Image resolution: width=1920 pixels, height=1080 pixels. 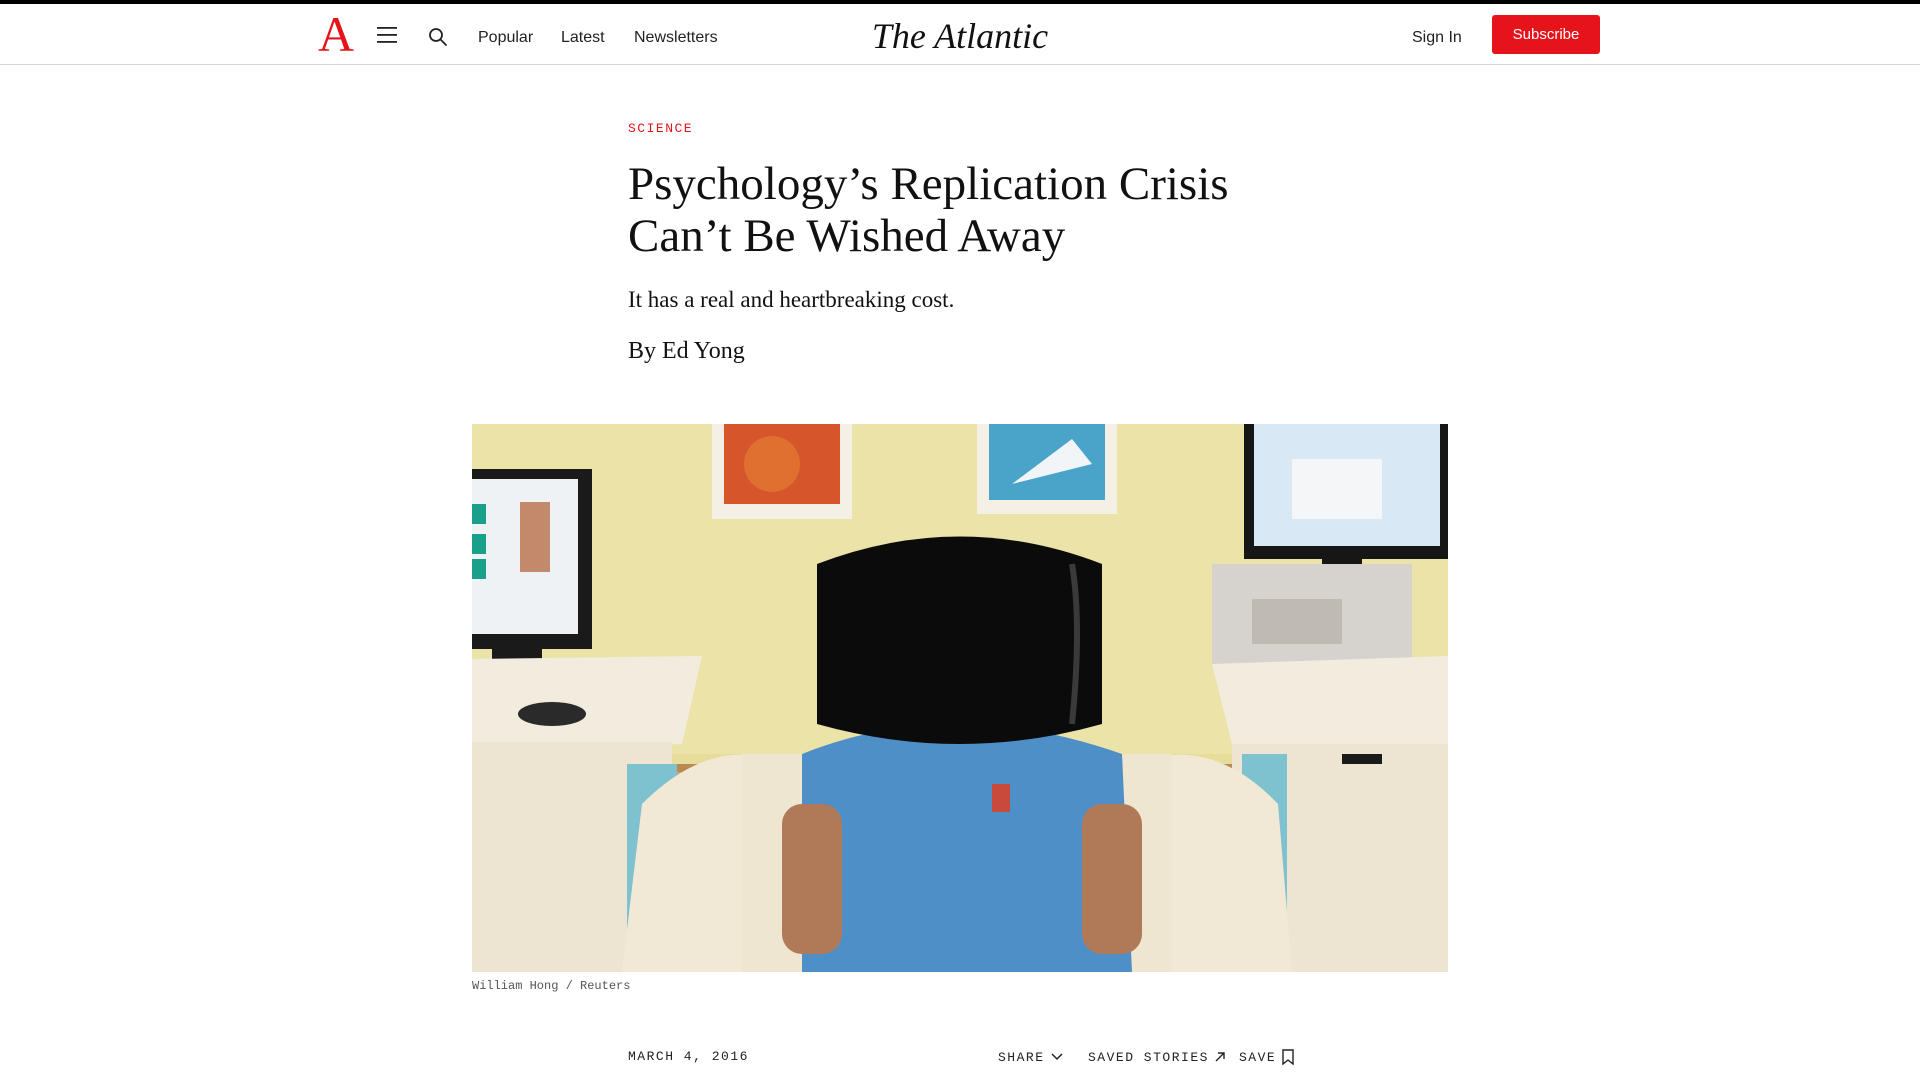 What do you see at coordinates (505, 38) in the screenshot?
I see `nav-popular-link: Popular` at bounding box center [505, 38].